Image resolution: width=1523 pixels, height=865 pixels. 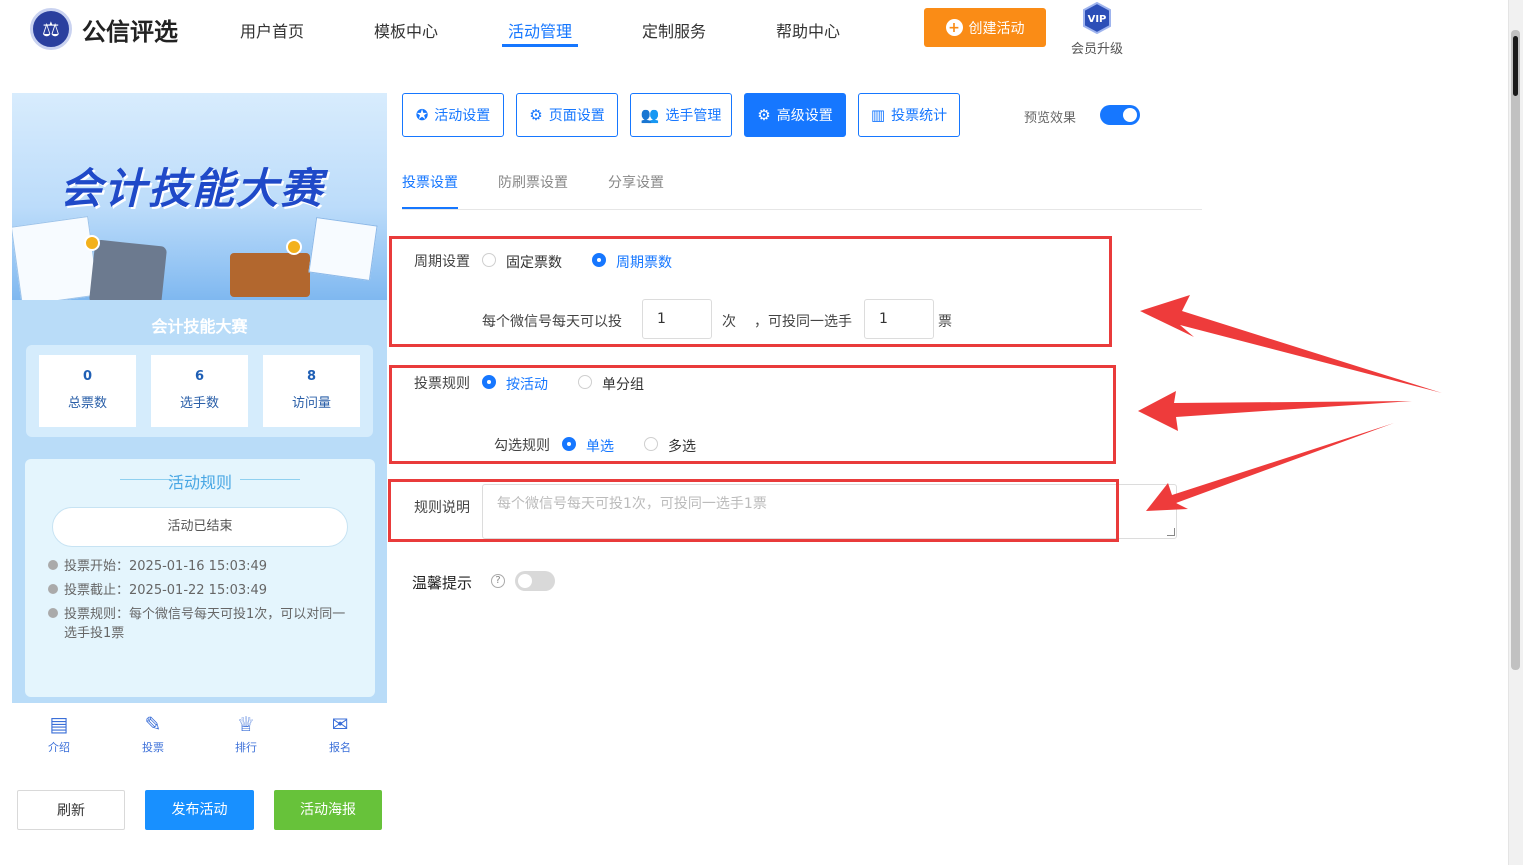 What do you see at coordinates (599, 260) in the screenshot?
I see `radio-cycle-votes` at bounding box center [599, 260].